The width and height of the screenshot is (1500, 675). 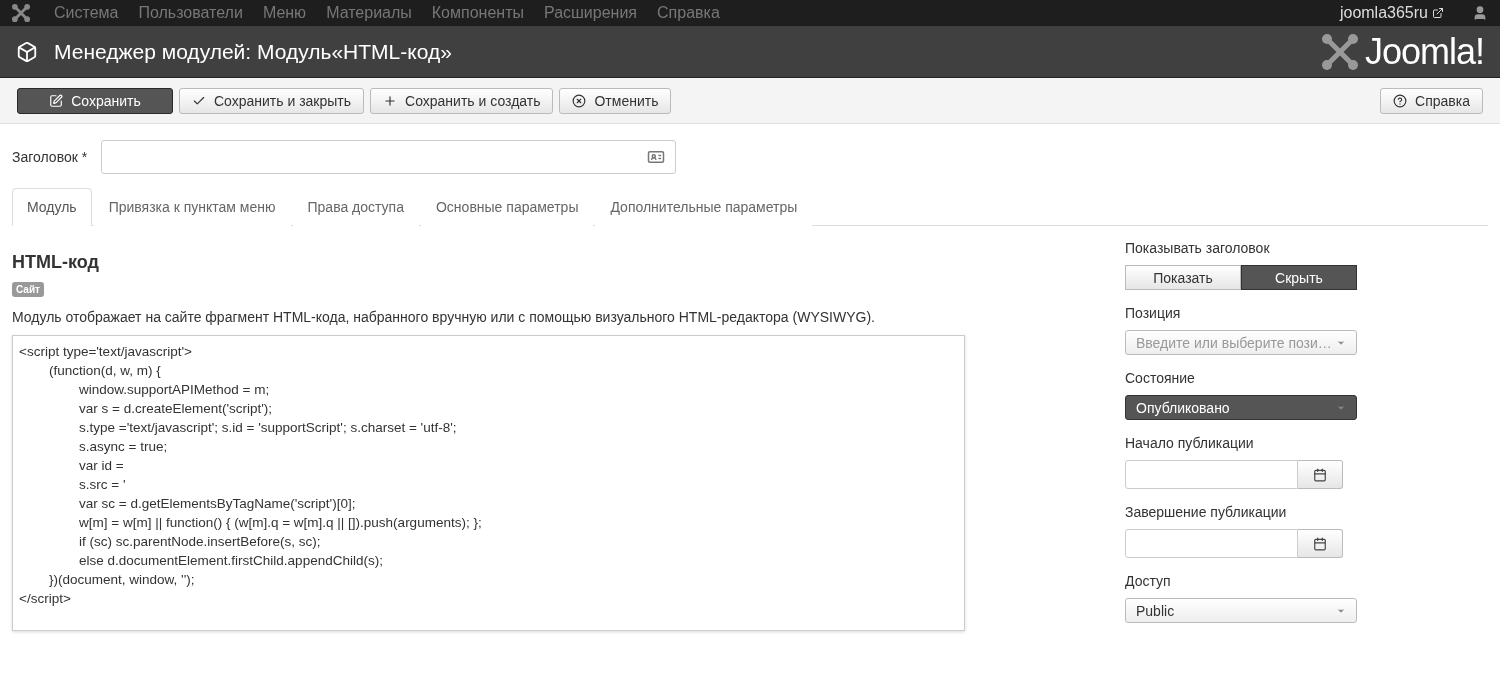 I want to click on help-button: Справка, so click(x=1431, y=100).